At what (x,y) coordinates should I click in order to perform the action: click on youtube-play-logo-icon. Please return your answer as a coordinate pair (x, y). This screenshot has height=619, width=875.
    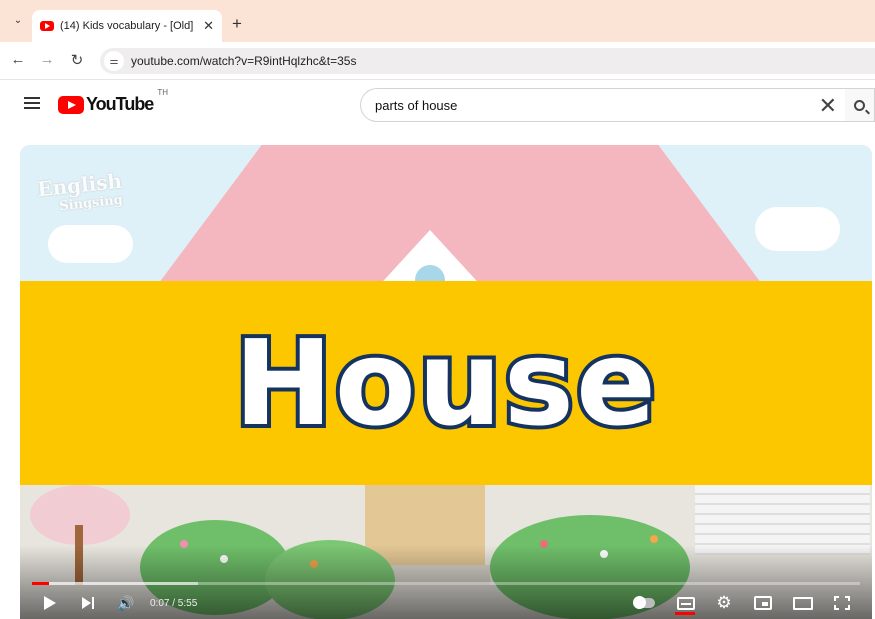
    Looking at the image, I should click on (71, 104).